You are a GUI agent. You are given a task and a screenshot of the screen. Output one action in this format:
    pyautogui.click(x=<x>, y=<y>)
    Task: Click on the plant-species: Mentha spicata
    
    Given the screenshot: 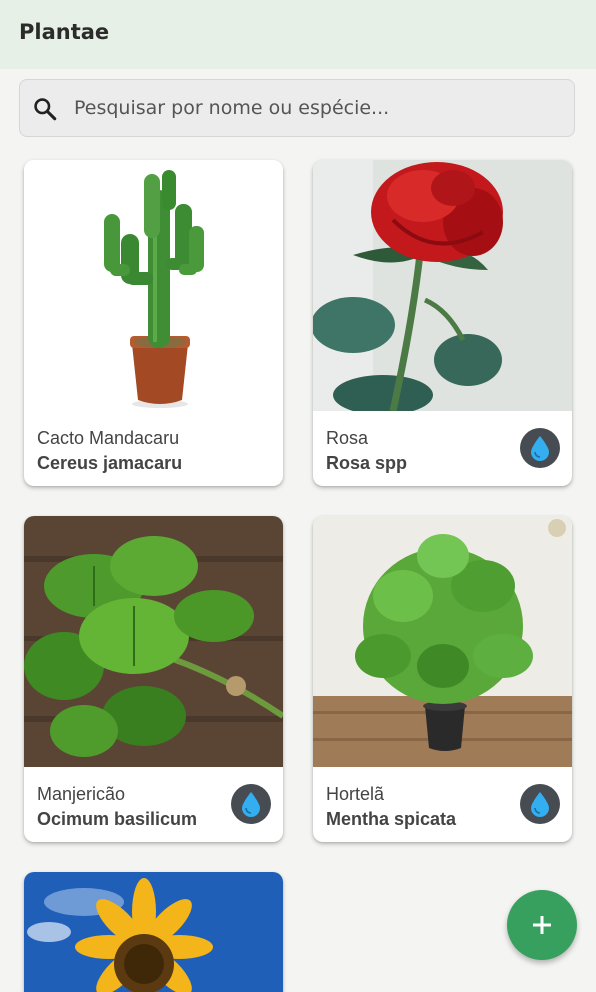 What is the action you would take?
    pyautogui.click(x=391, y=819)
    